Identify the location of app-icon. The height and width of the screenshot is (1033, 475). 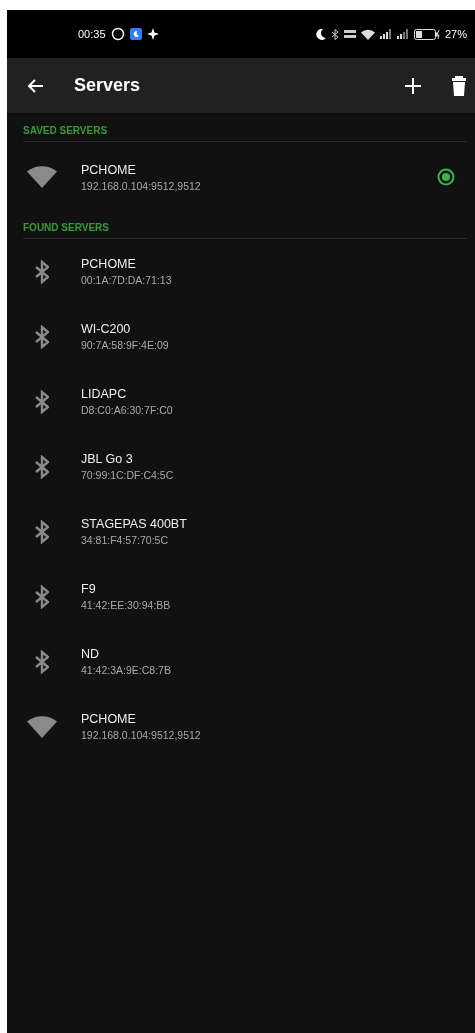
(135, 34).